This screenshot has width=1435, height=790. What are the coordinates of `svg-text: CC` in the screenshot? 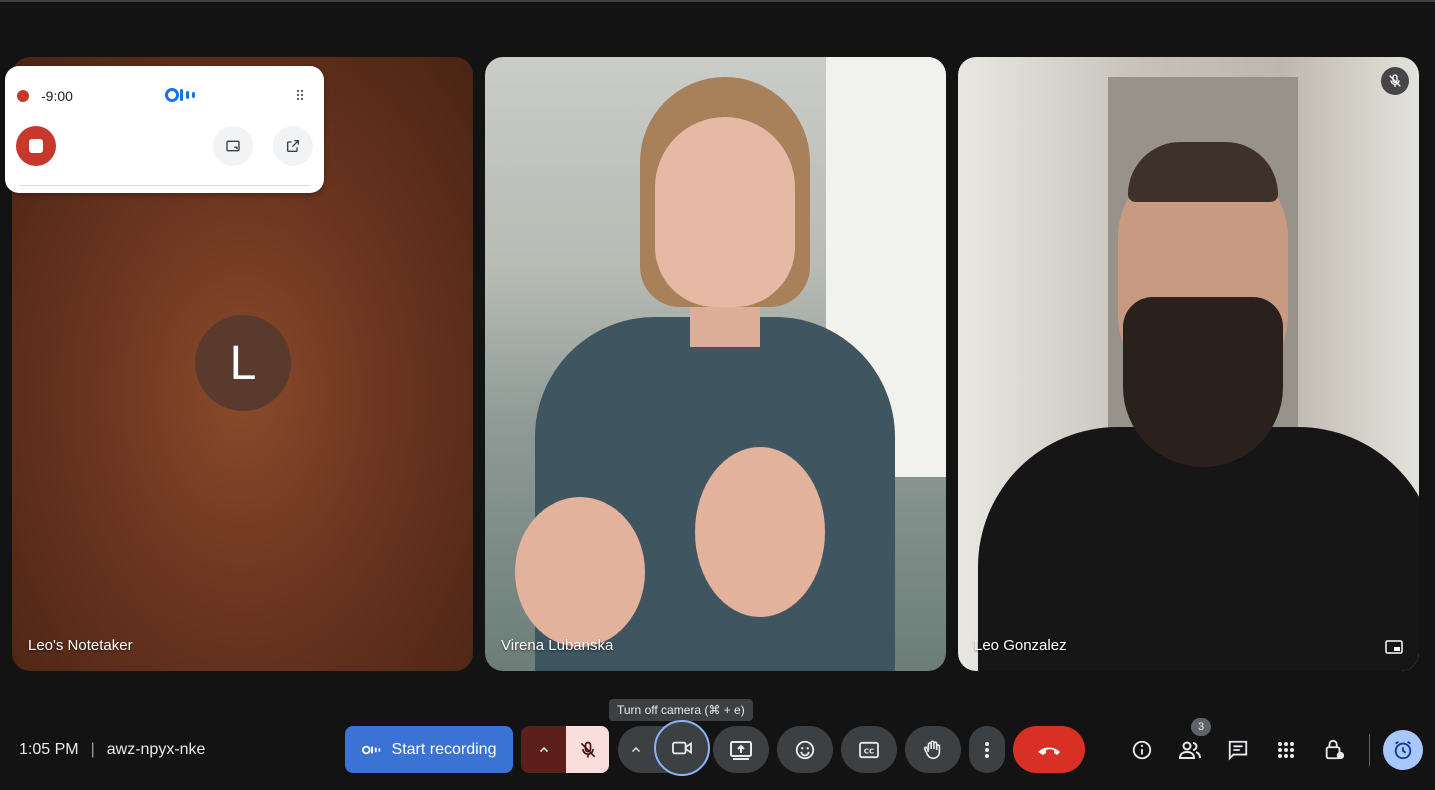 It's located at (869, 750).